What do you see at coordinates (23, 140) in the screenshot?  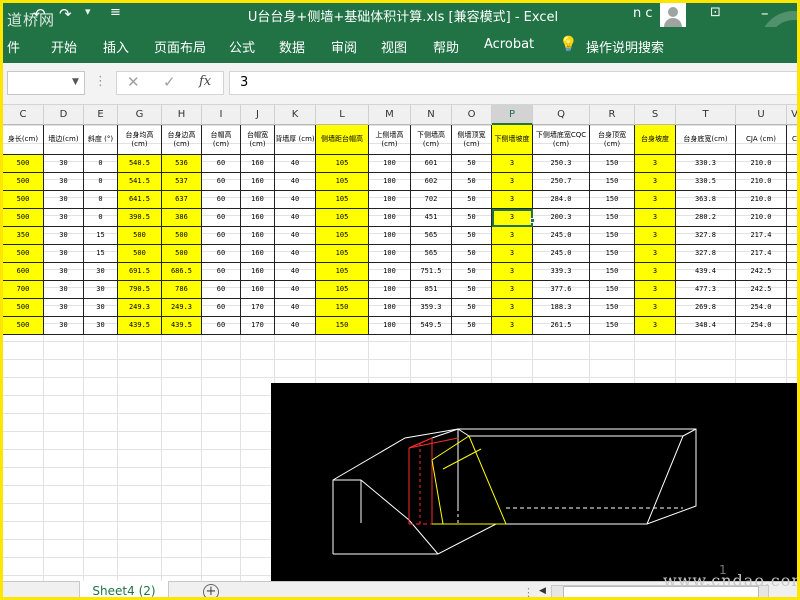 I see `header-cell: 身长(cm)` at bounding box center [23, 140].